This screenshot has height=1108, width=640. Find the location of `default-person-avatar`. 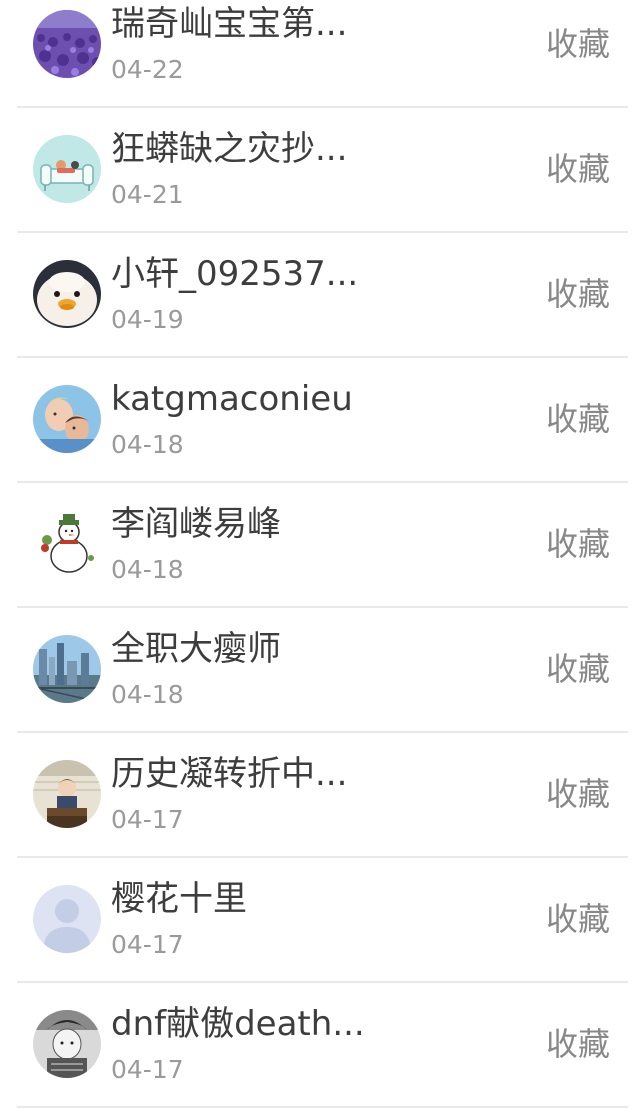

default-person-avatar is located at coordinates (67, 919).